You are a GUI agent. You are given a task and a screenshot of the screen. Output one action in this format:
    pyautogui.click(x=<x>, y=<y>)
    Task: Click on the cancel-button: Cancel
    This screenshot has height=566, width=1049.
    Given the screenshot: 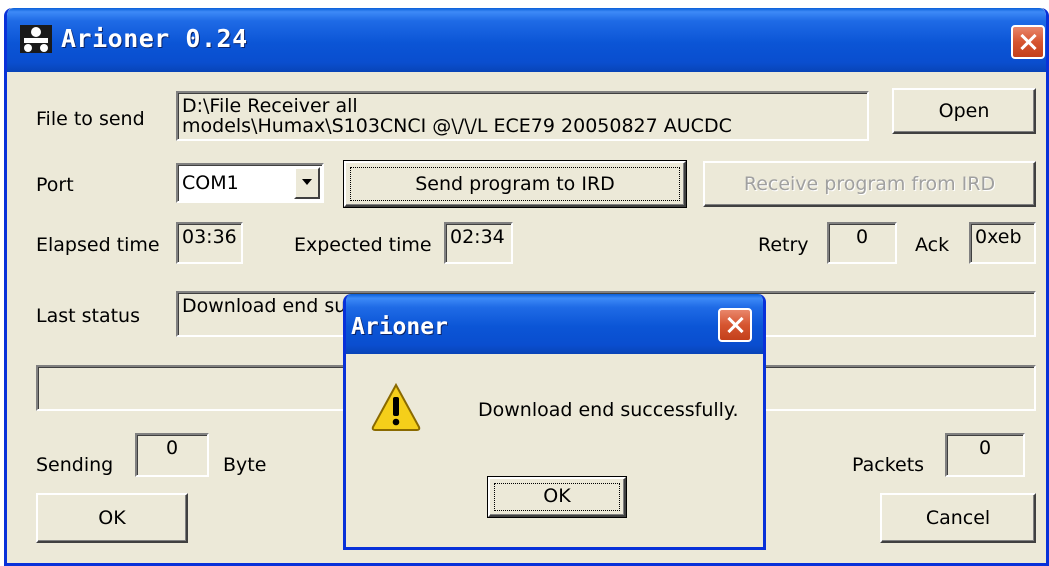 What is the action you would take?
    pyautogui.click(x=958, y=518)
    